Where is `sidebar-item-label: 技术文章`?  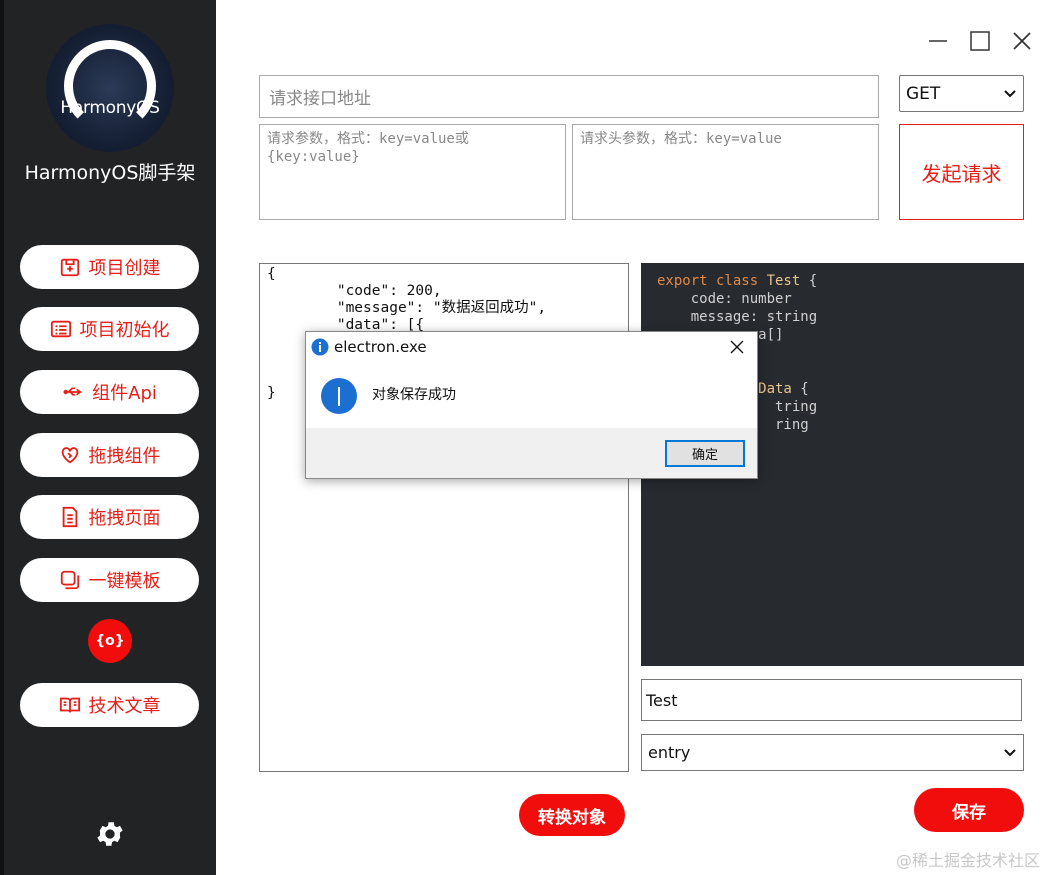 sidebar-item-label: 技术文章 is located at coordinates (124, 706).